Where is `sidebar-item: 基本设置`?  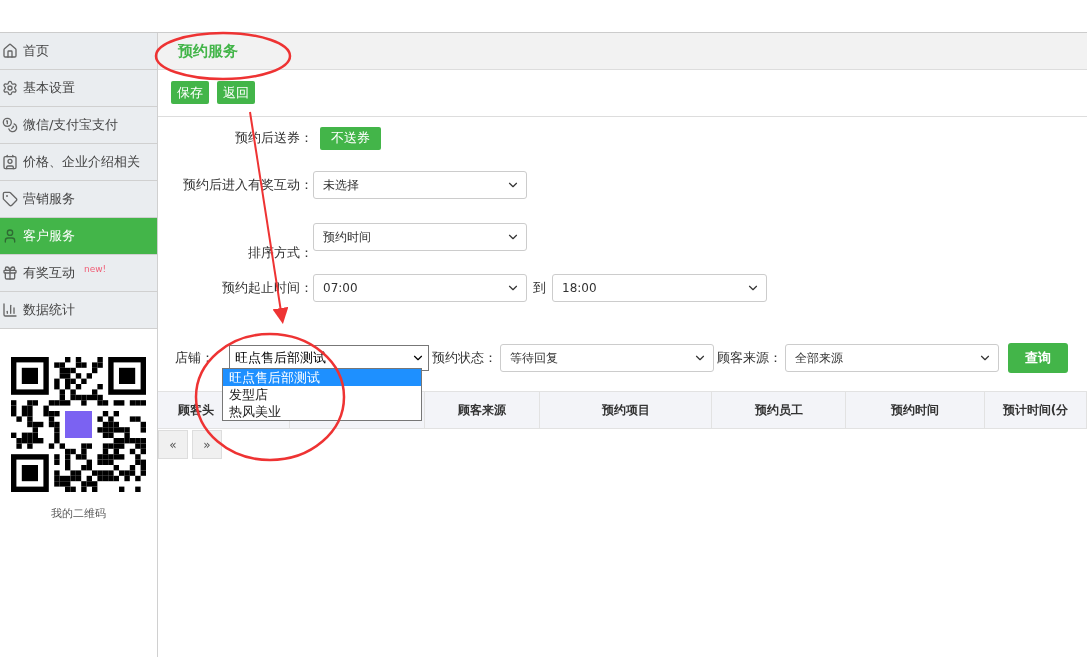
sidebar-item: 基本设置 is located at coordinates (78, 88).